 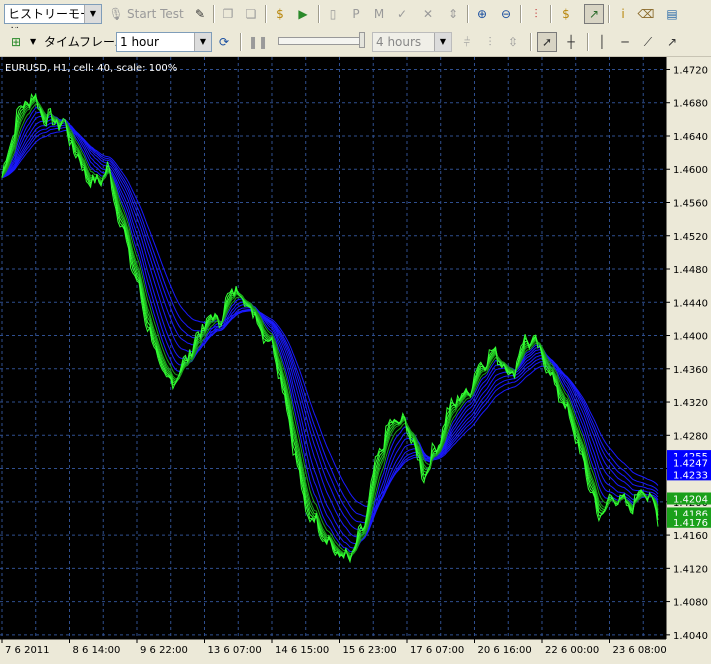 I want to click on interval-select: 4 hours ▼, so click(x=412, y=42).